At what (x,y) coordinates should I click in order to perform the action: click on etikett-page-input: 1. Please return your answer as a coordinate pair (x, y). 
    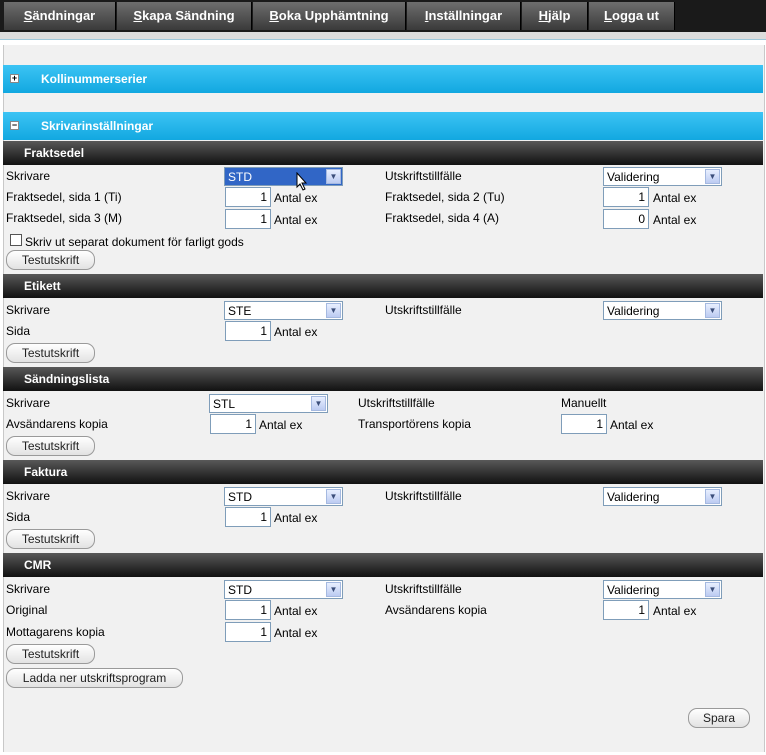
    Looking at the image, I should click on (248, 331).